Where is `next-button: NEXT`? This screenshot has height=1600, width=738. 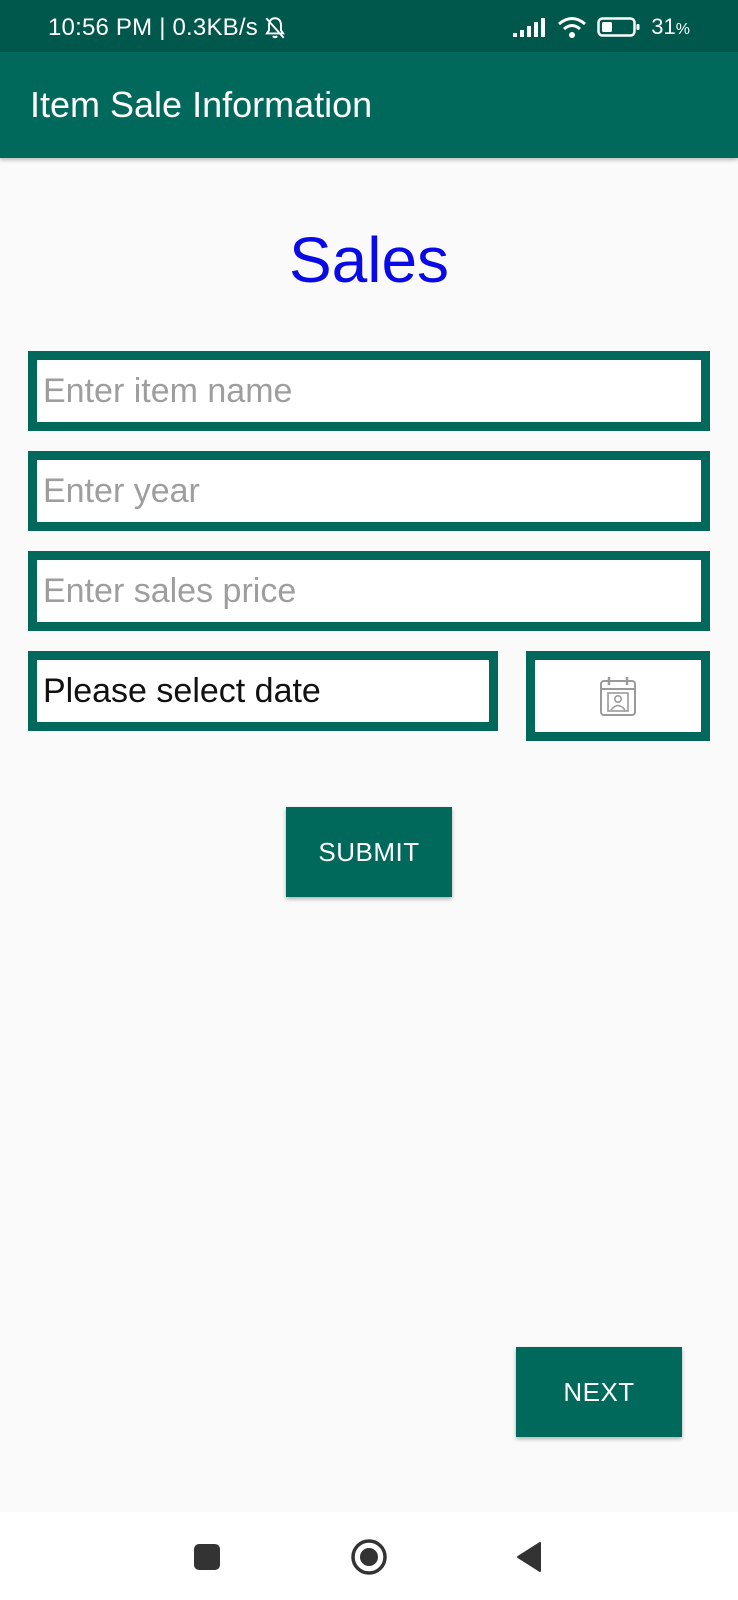
next-button: NEXT is located at coordinates (599, 1392).